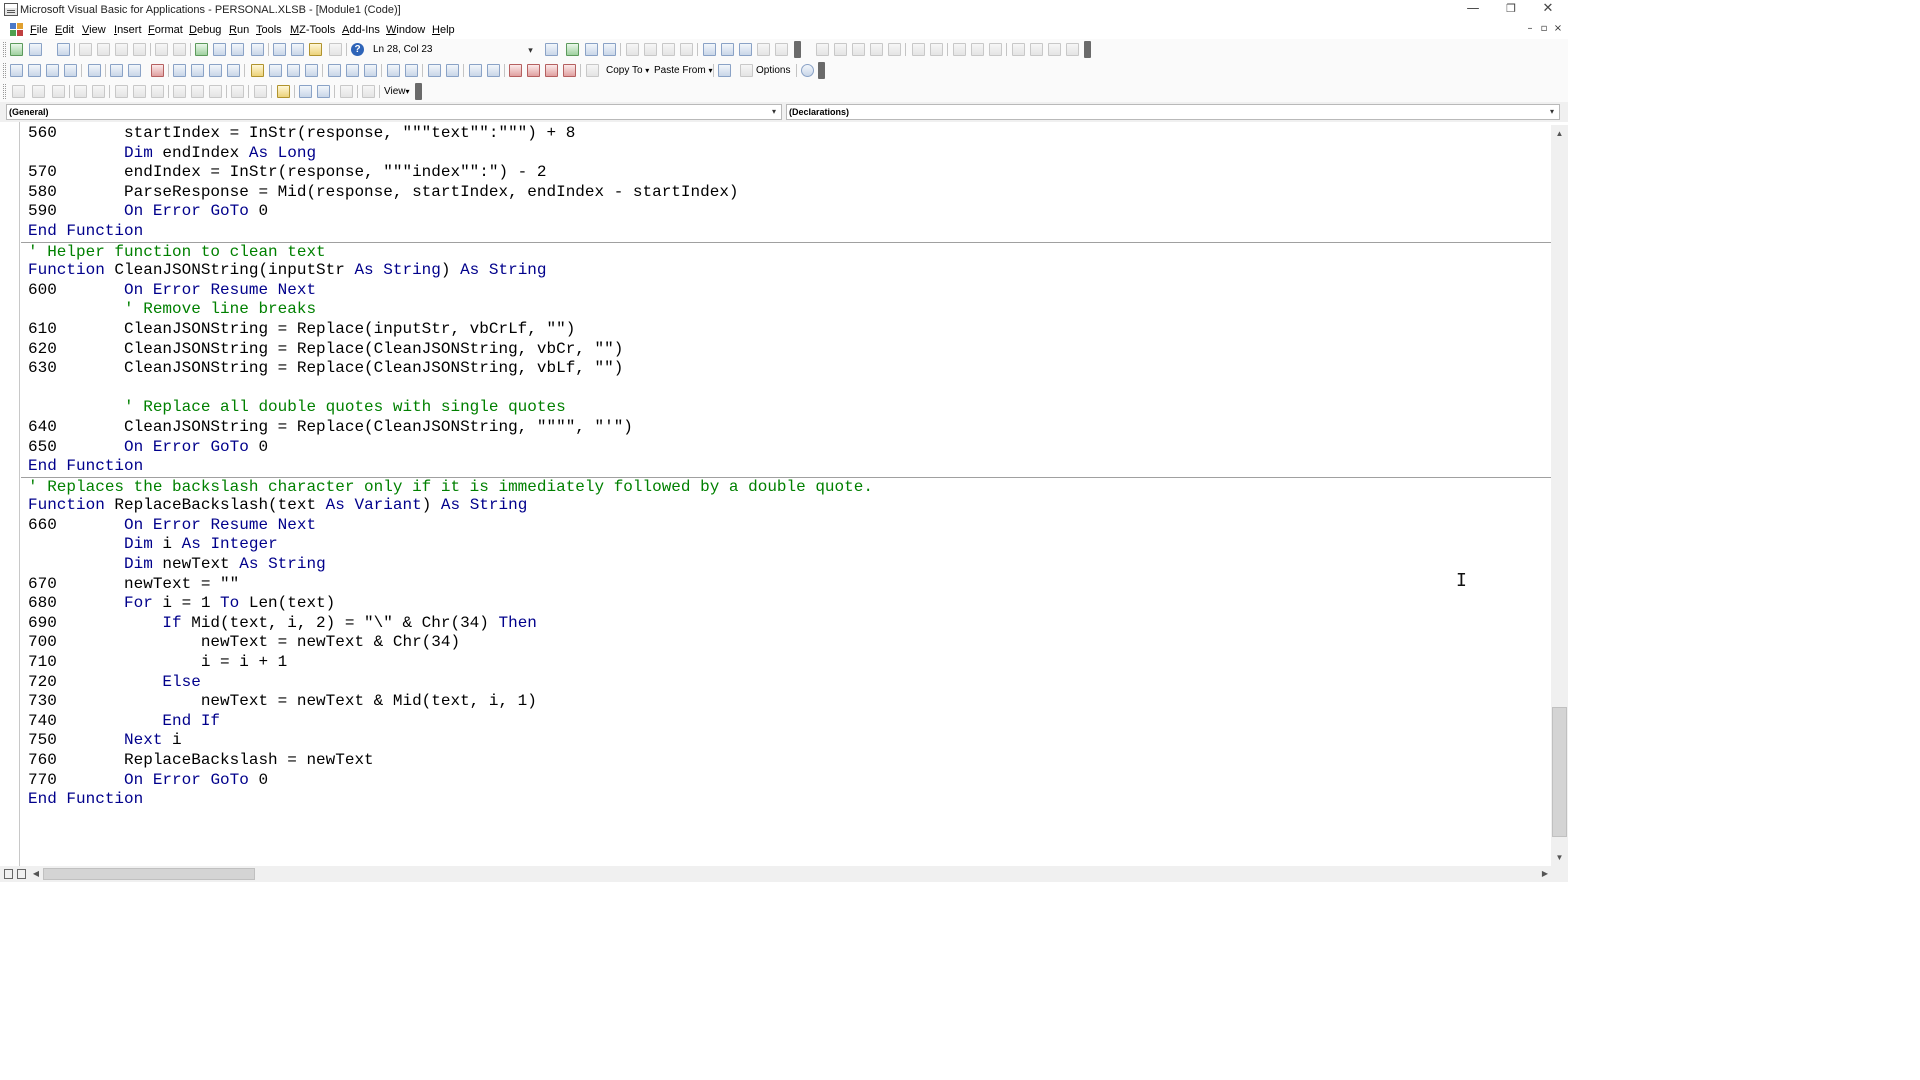 The width and height of the screenshot is (1920, 1080). I want to click on code-line: Dim endIndex As Long, so click(786, 154).